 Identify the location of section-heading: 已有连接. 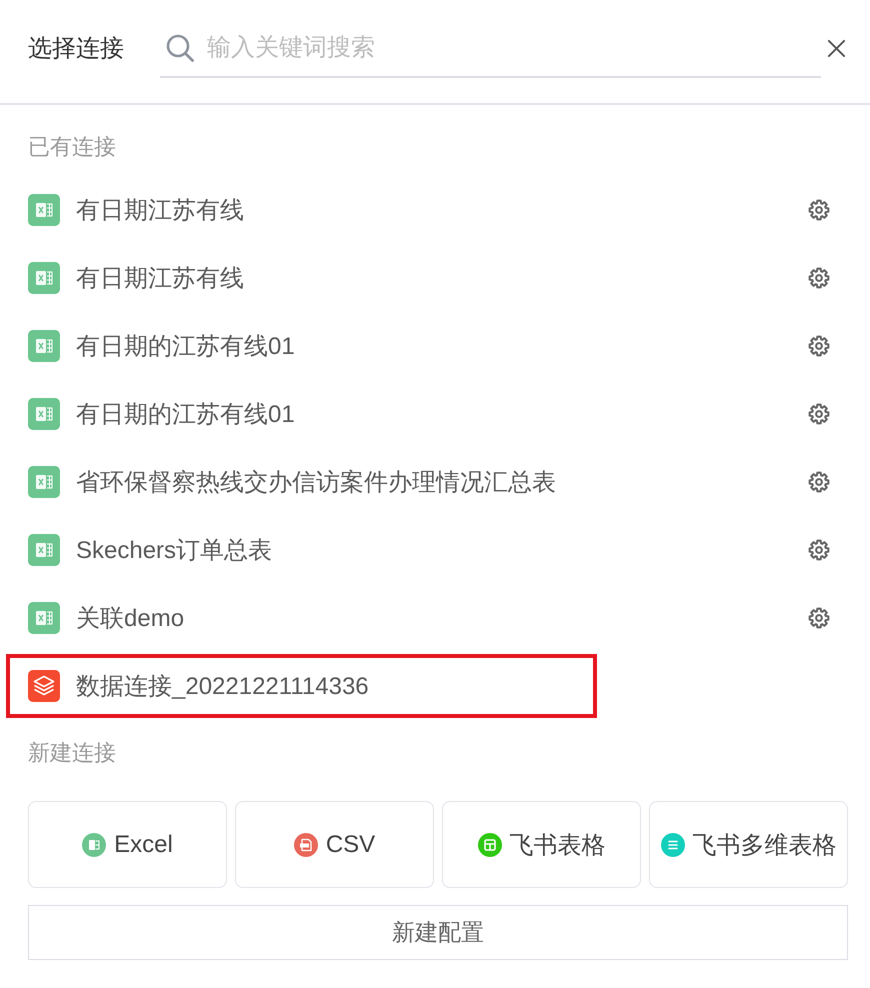
(72, 147).